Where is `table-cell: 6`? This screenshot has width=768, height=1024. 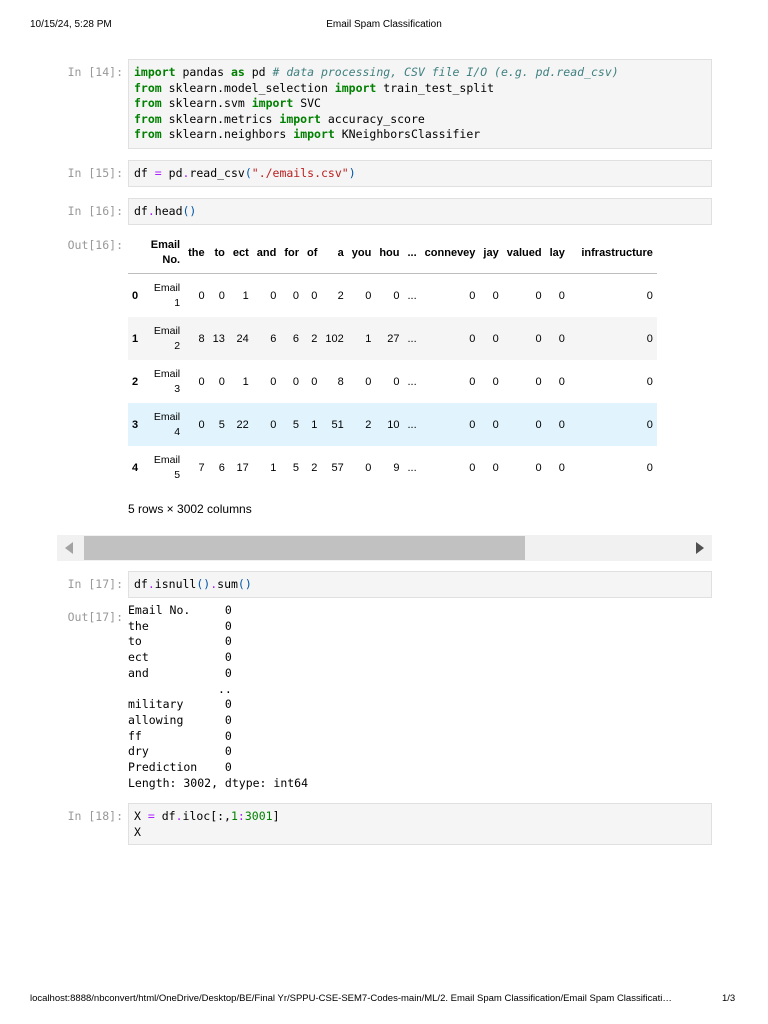 table-cell: 6 is located at coordinates (292, 338).